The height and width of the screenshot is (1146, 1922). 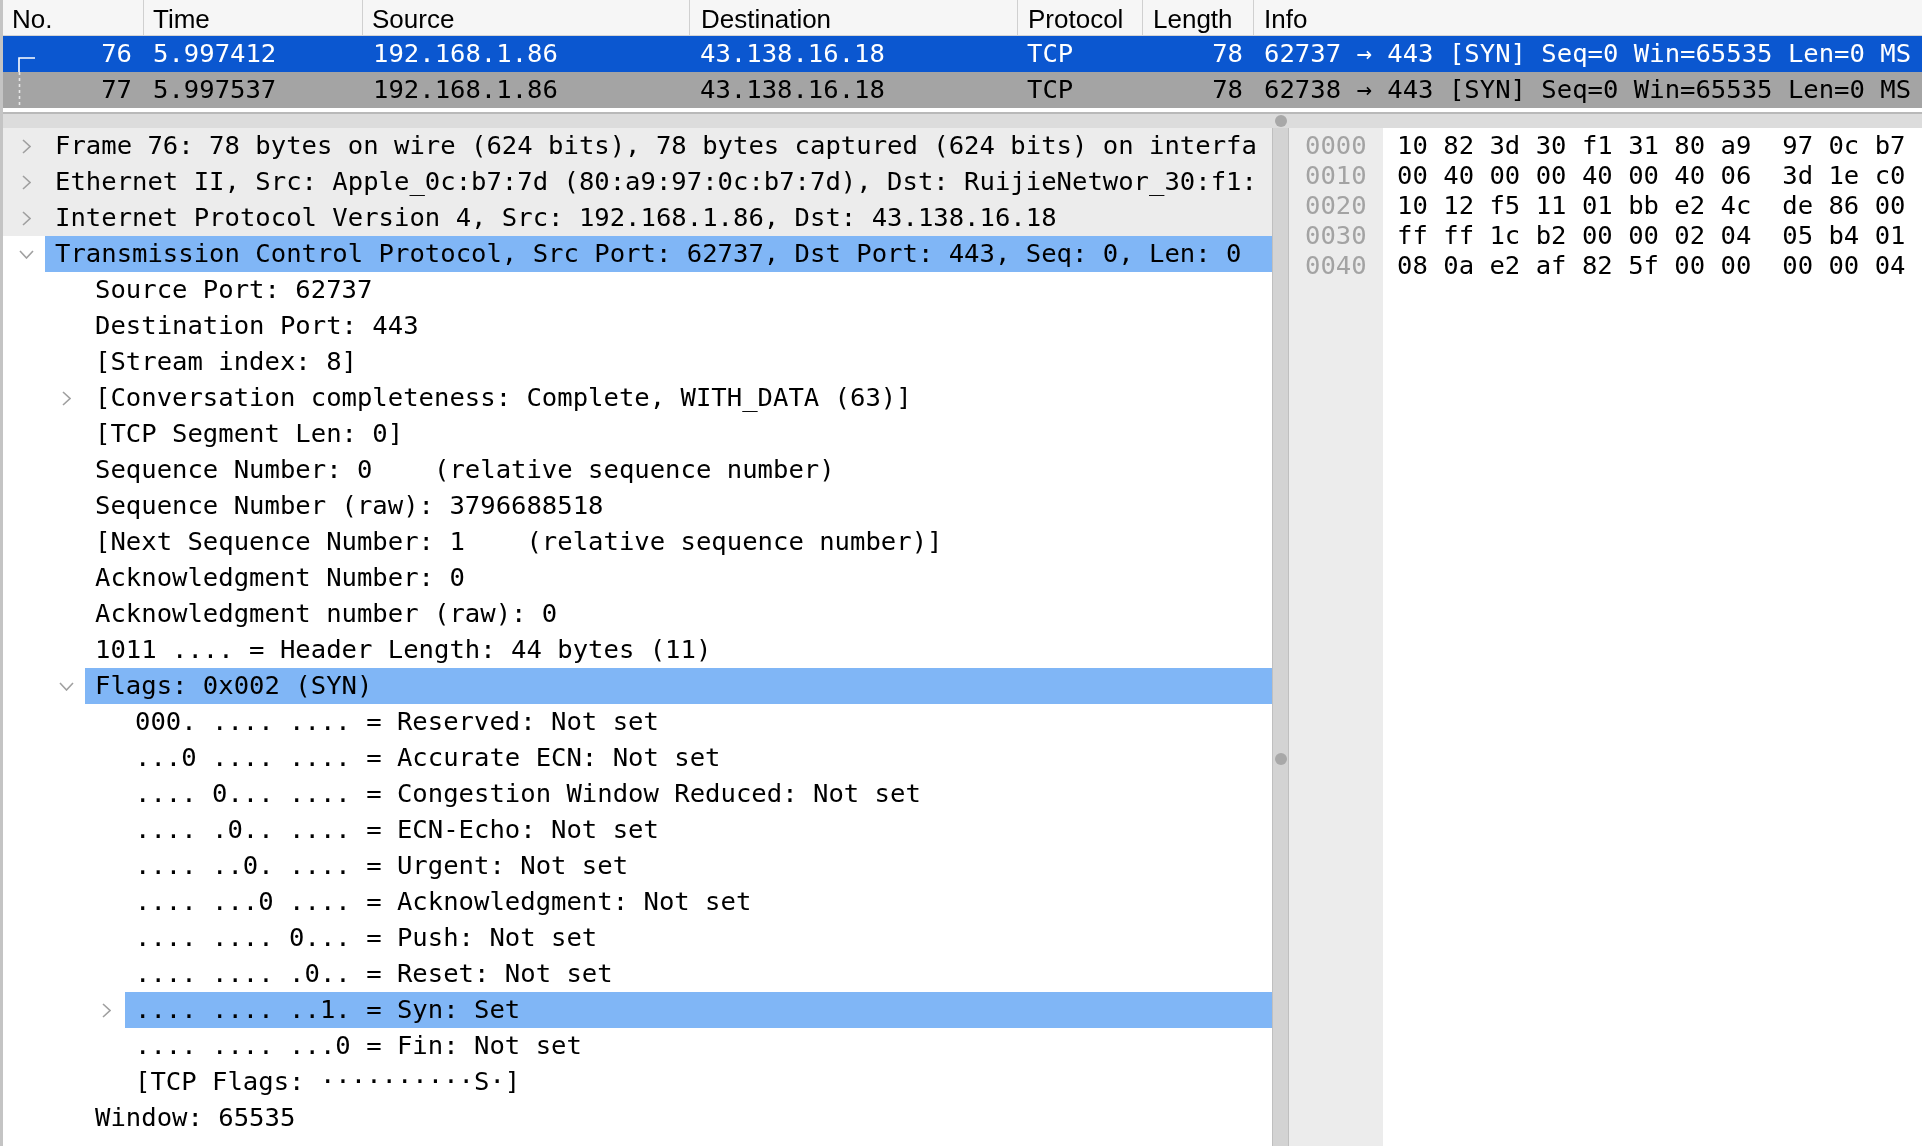 I want to click on tree-item: .... .... .0.. = Reset: Not set, so click(x=374, y=974).